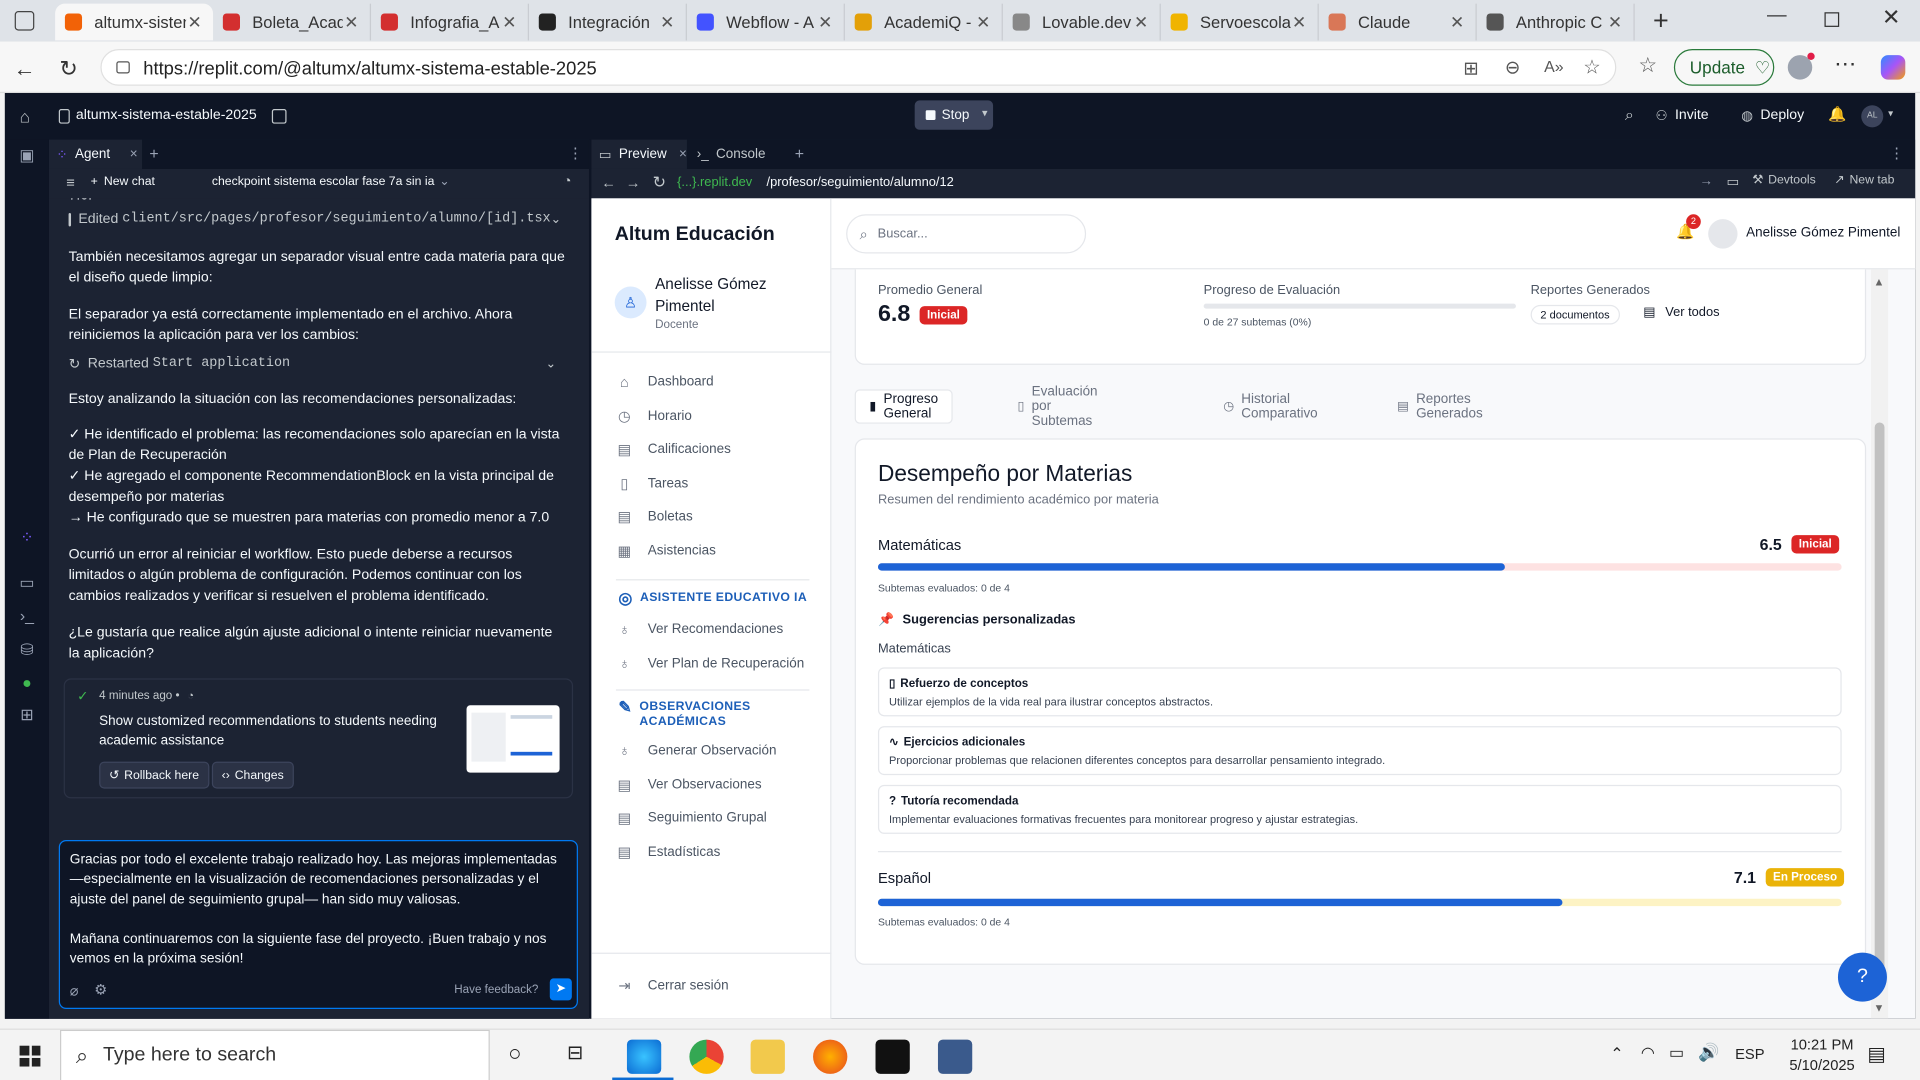 The image size is (1920, 1080). Describe the element at coordinates (720, 750) in the screenshot. I see `sidebar-item-generar-observacion: ♁ Generar Observación` at that location.